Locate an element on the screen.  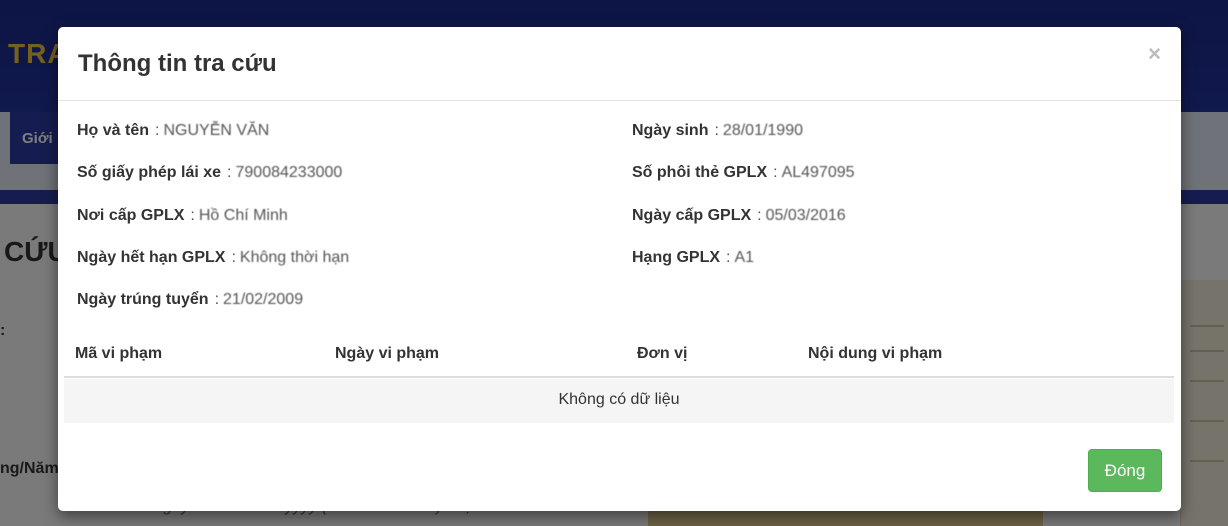
field-issue-place: Nơi cấp GPLX: Hồ Chí Minh is located at coordinates (182, 216).